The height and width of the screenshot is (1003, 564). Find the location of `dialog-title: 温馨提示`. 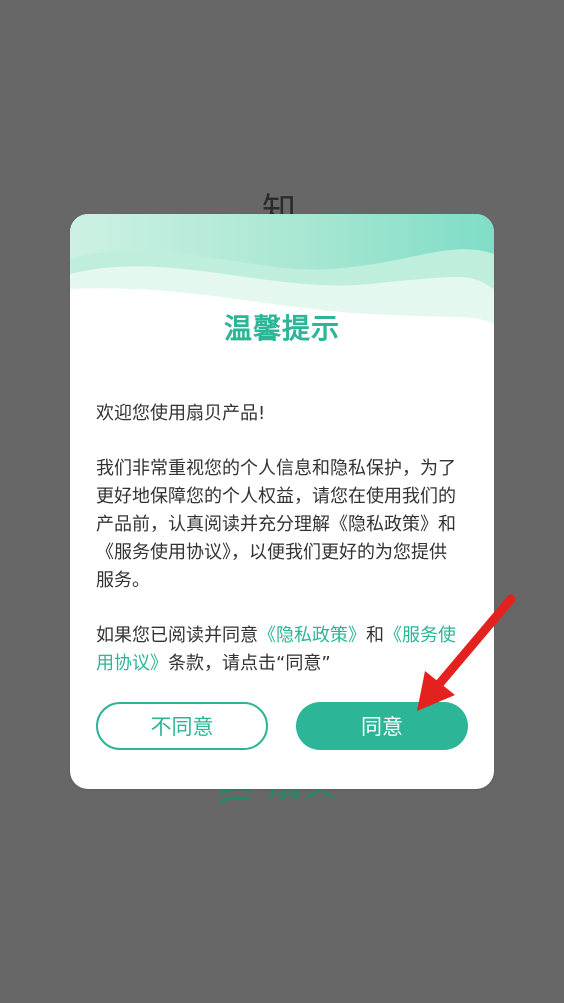

dialog-title: 温馨提示 is located at coordinates (281, 328).